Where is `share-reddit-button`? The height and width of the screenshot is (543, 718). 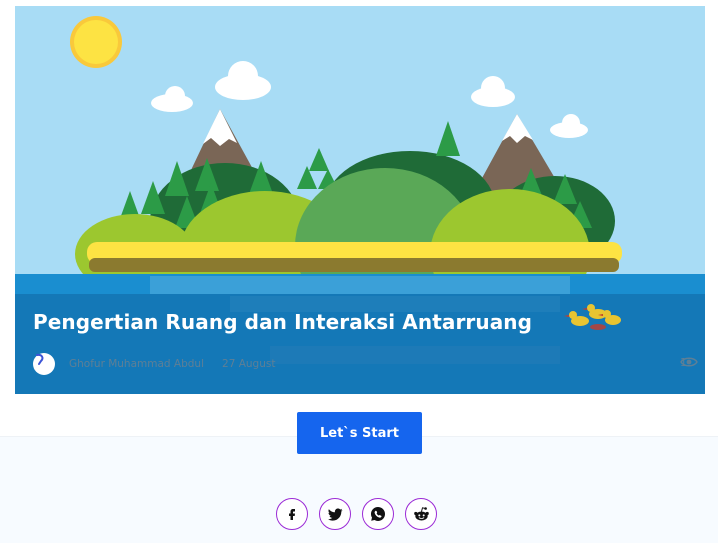
share-reddit-button is located at coordinates (421, 514).